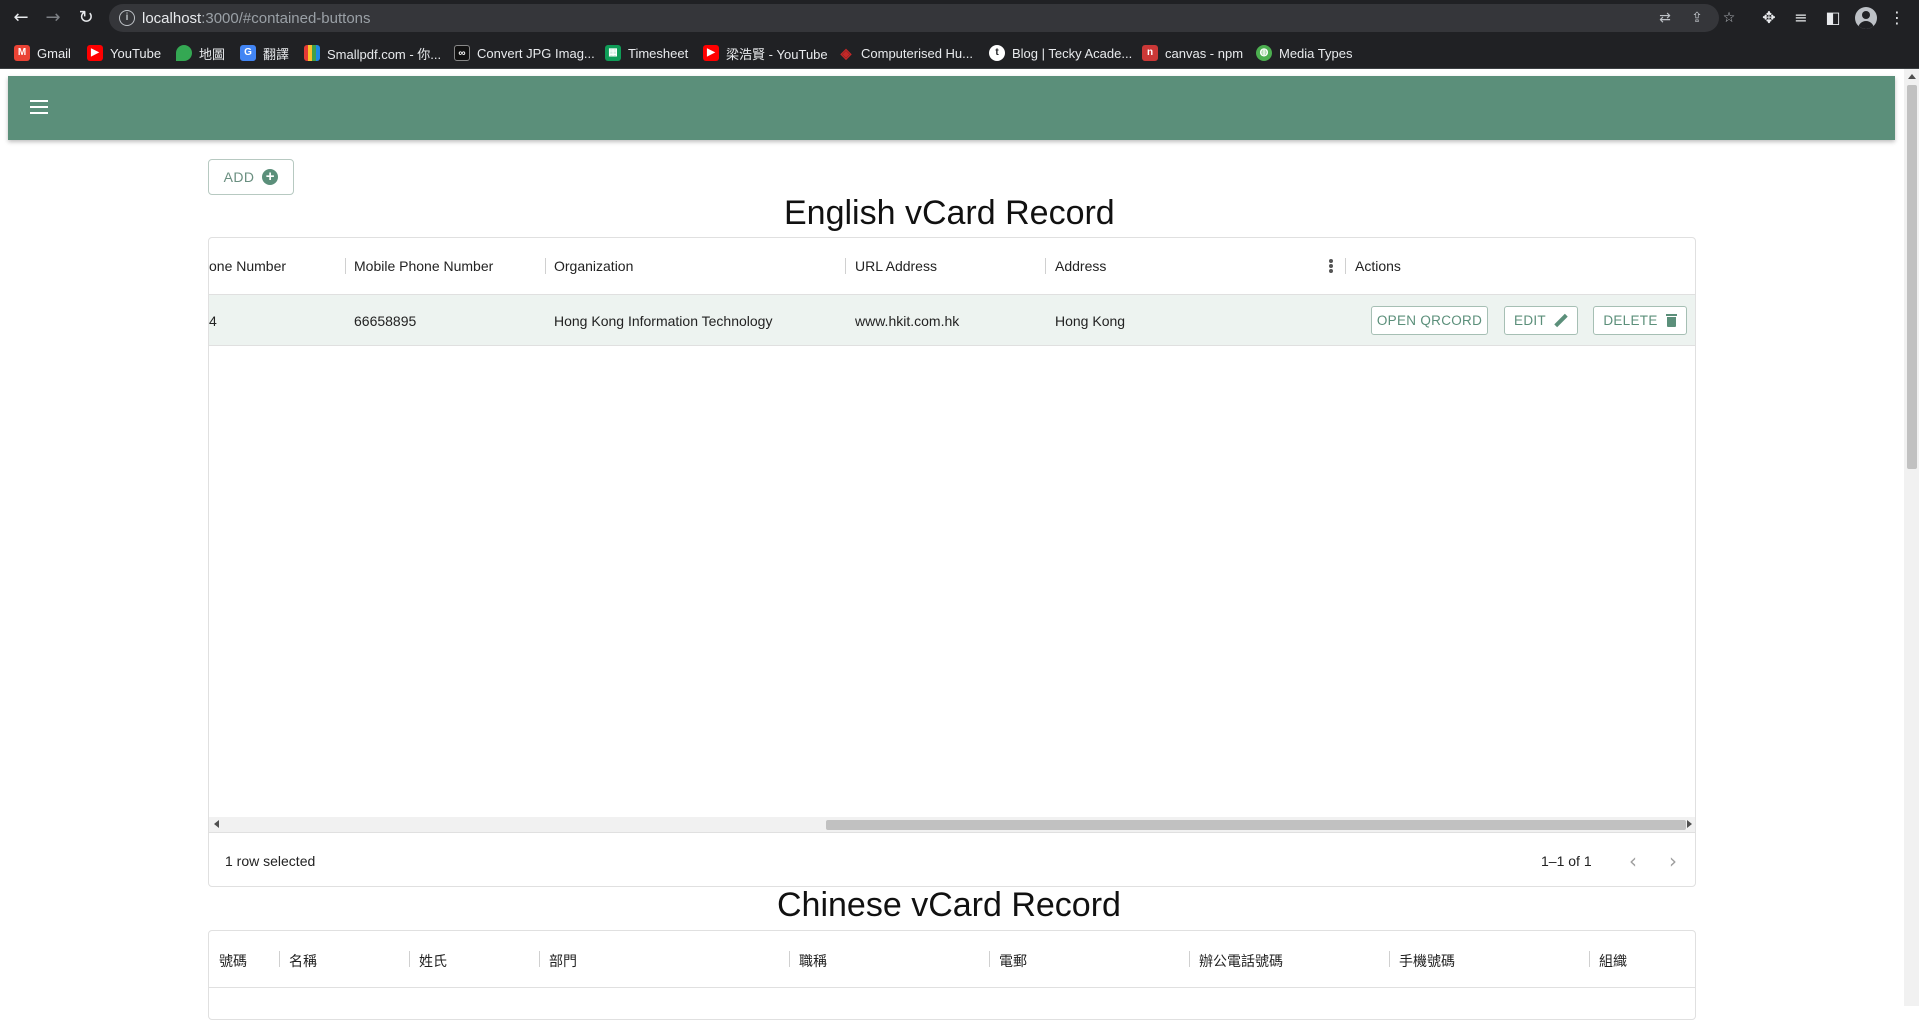  I want to click on add-circle-icon: +, so click(270, 177).